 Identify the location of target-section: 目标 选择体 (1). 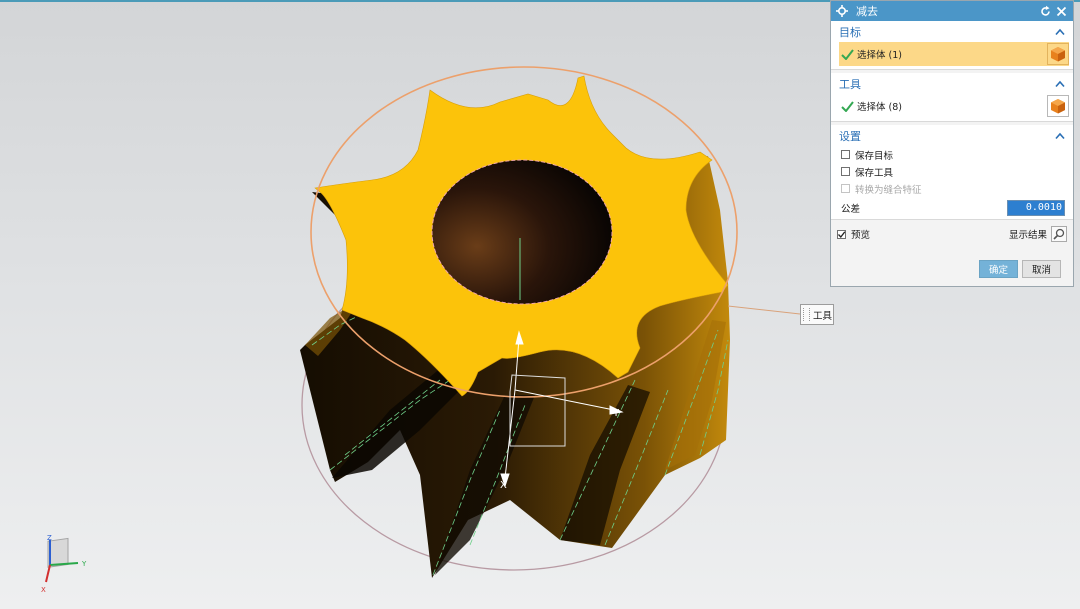
(952, 45).